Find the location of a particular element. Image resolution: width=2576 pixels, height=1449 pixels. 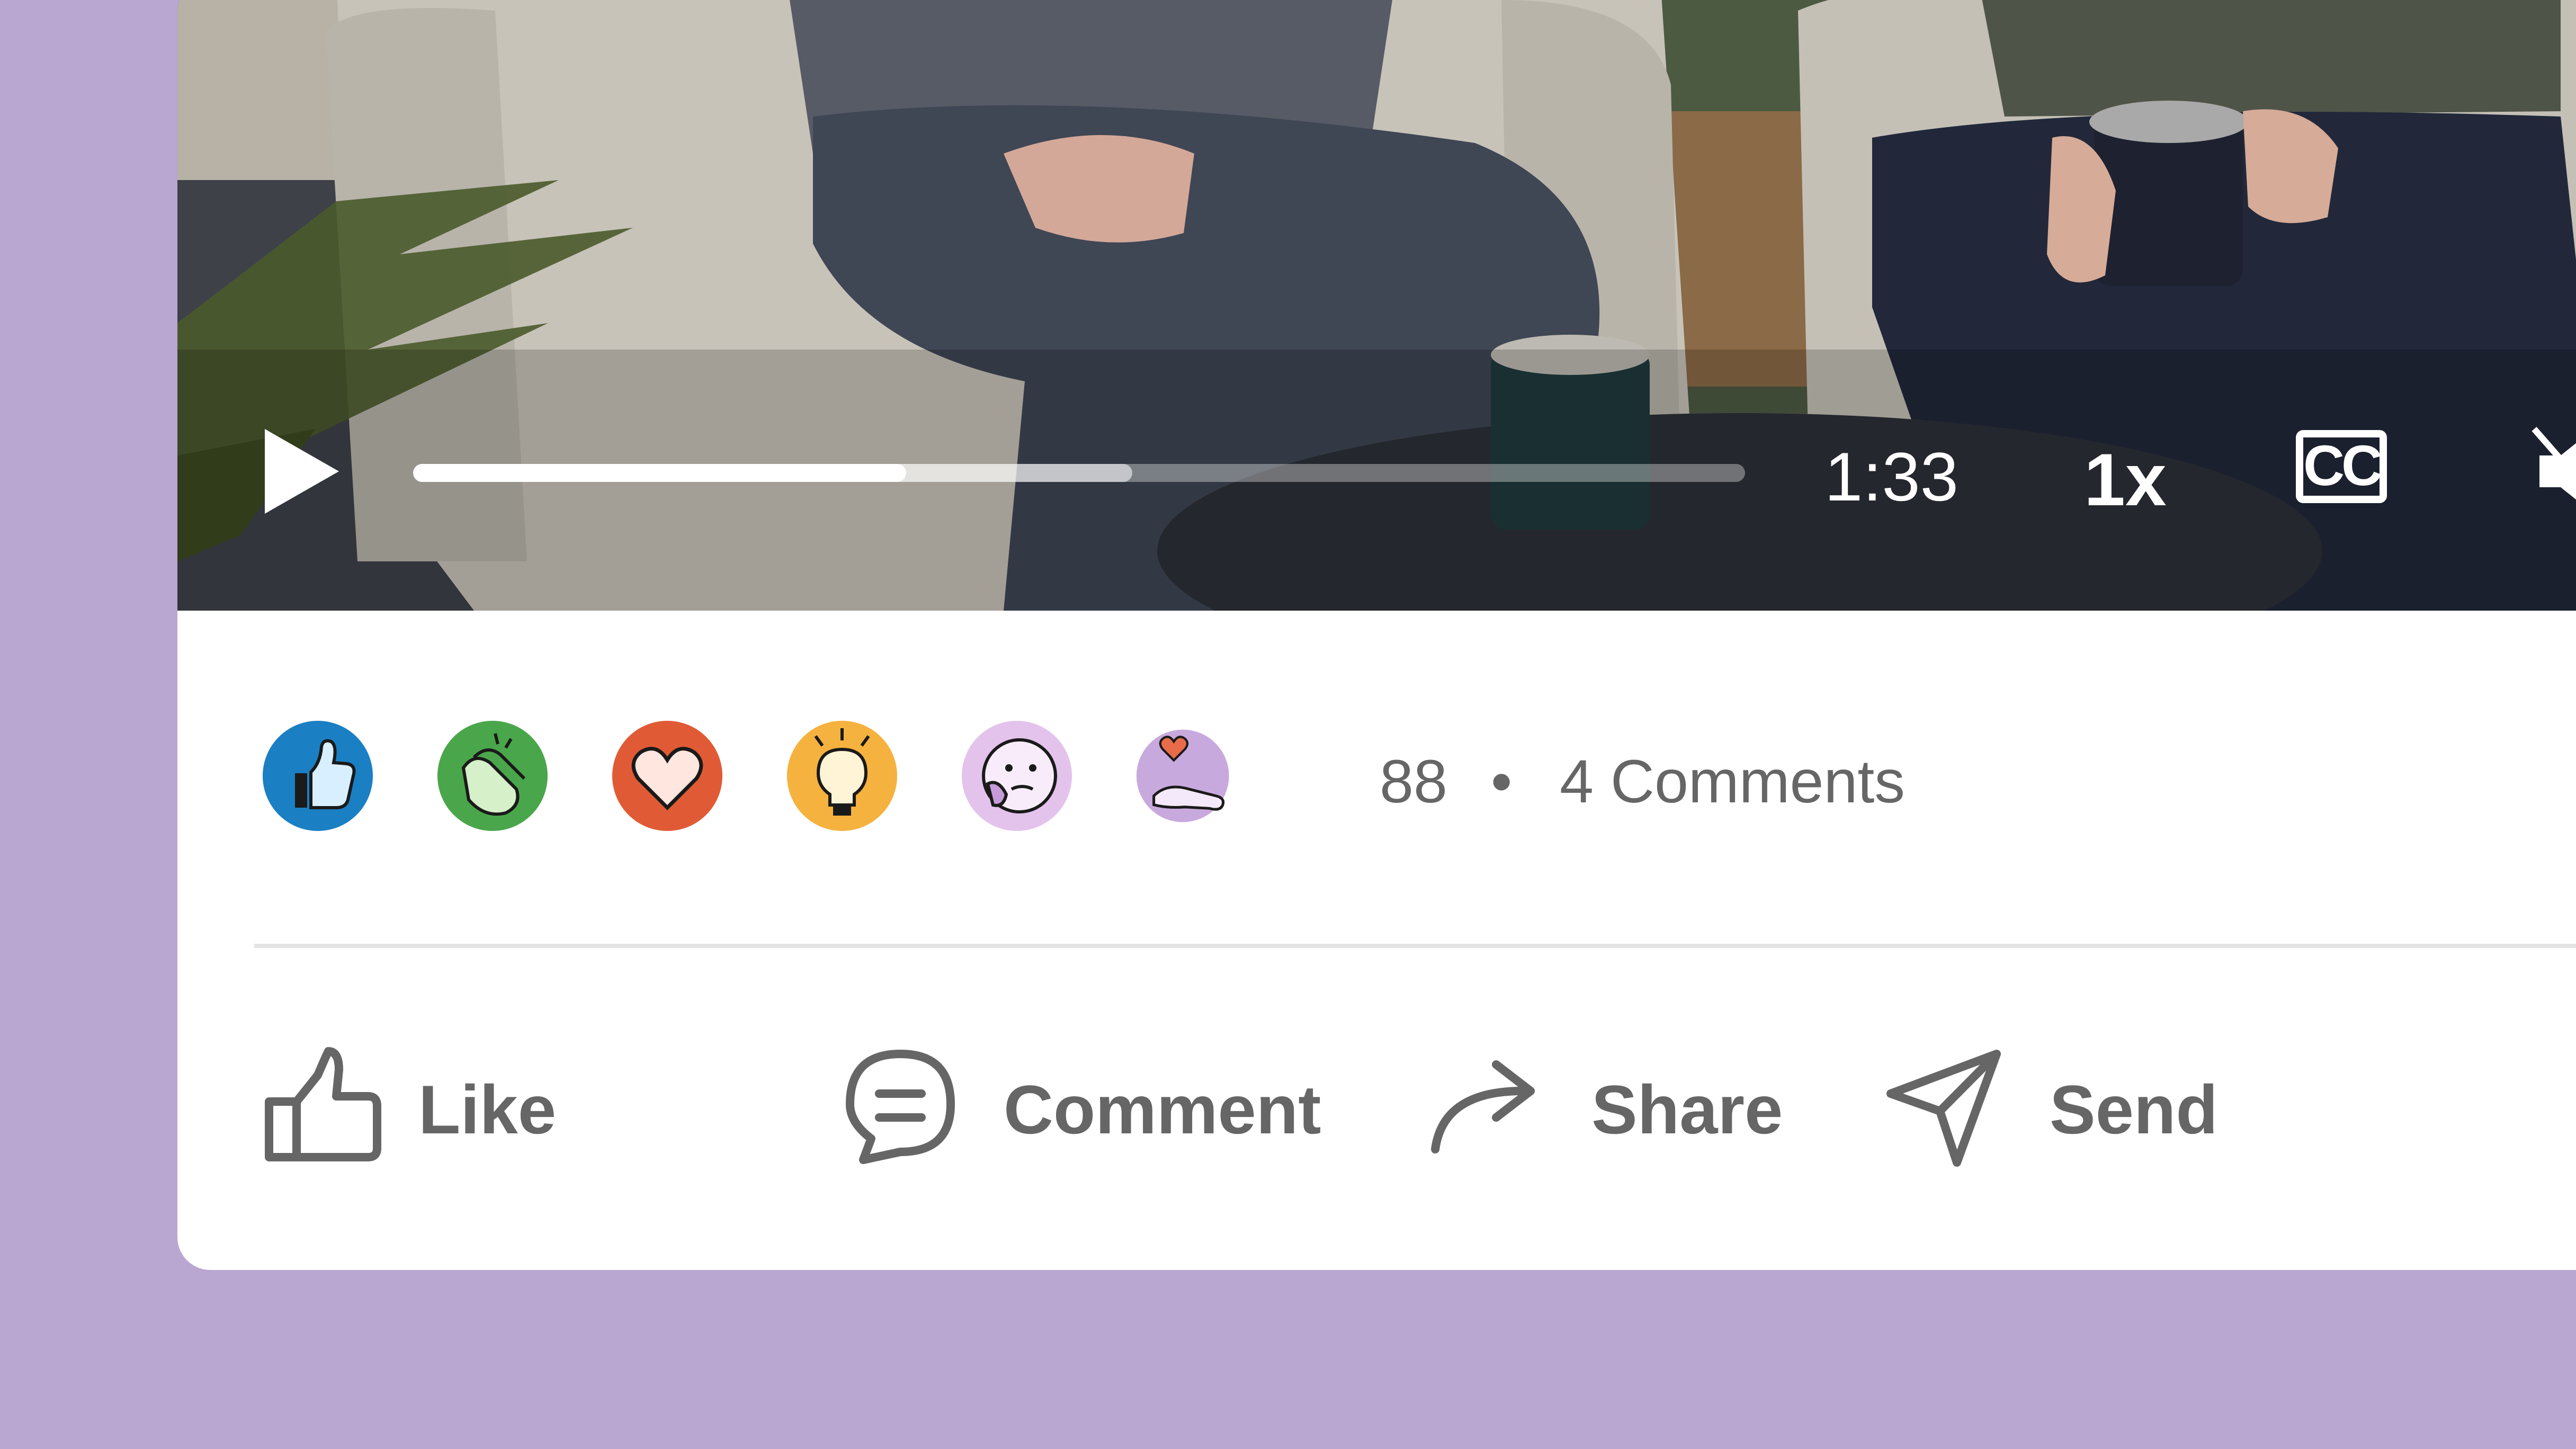

love-reaction-icon is located at coordinates (667, 775).